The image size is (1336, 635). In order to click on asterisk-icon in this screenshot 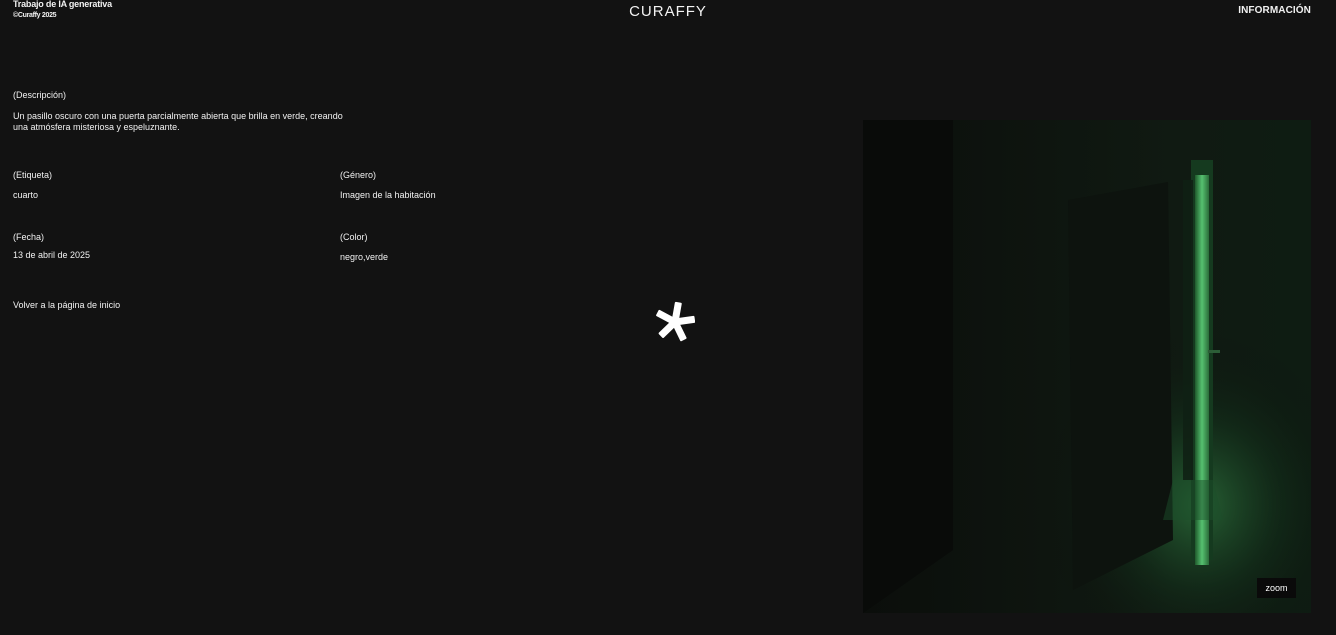, I will do `click(675, 321)`.